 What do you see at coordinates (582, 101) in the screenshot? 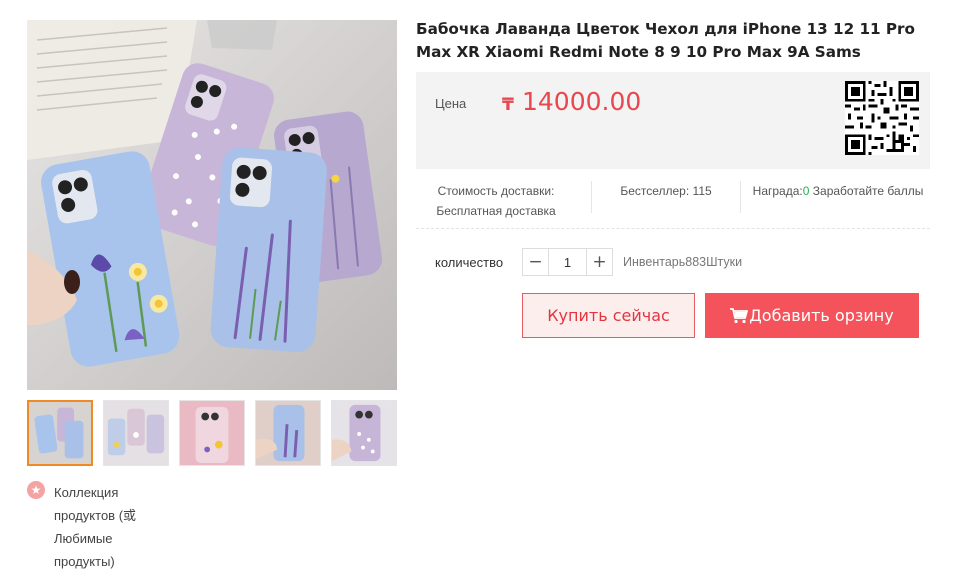
I see `price-value: 14000.00` at bounding box center [582, 101].